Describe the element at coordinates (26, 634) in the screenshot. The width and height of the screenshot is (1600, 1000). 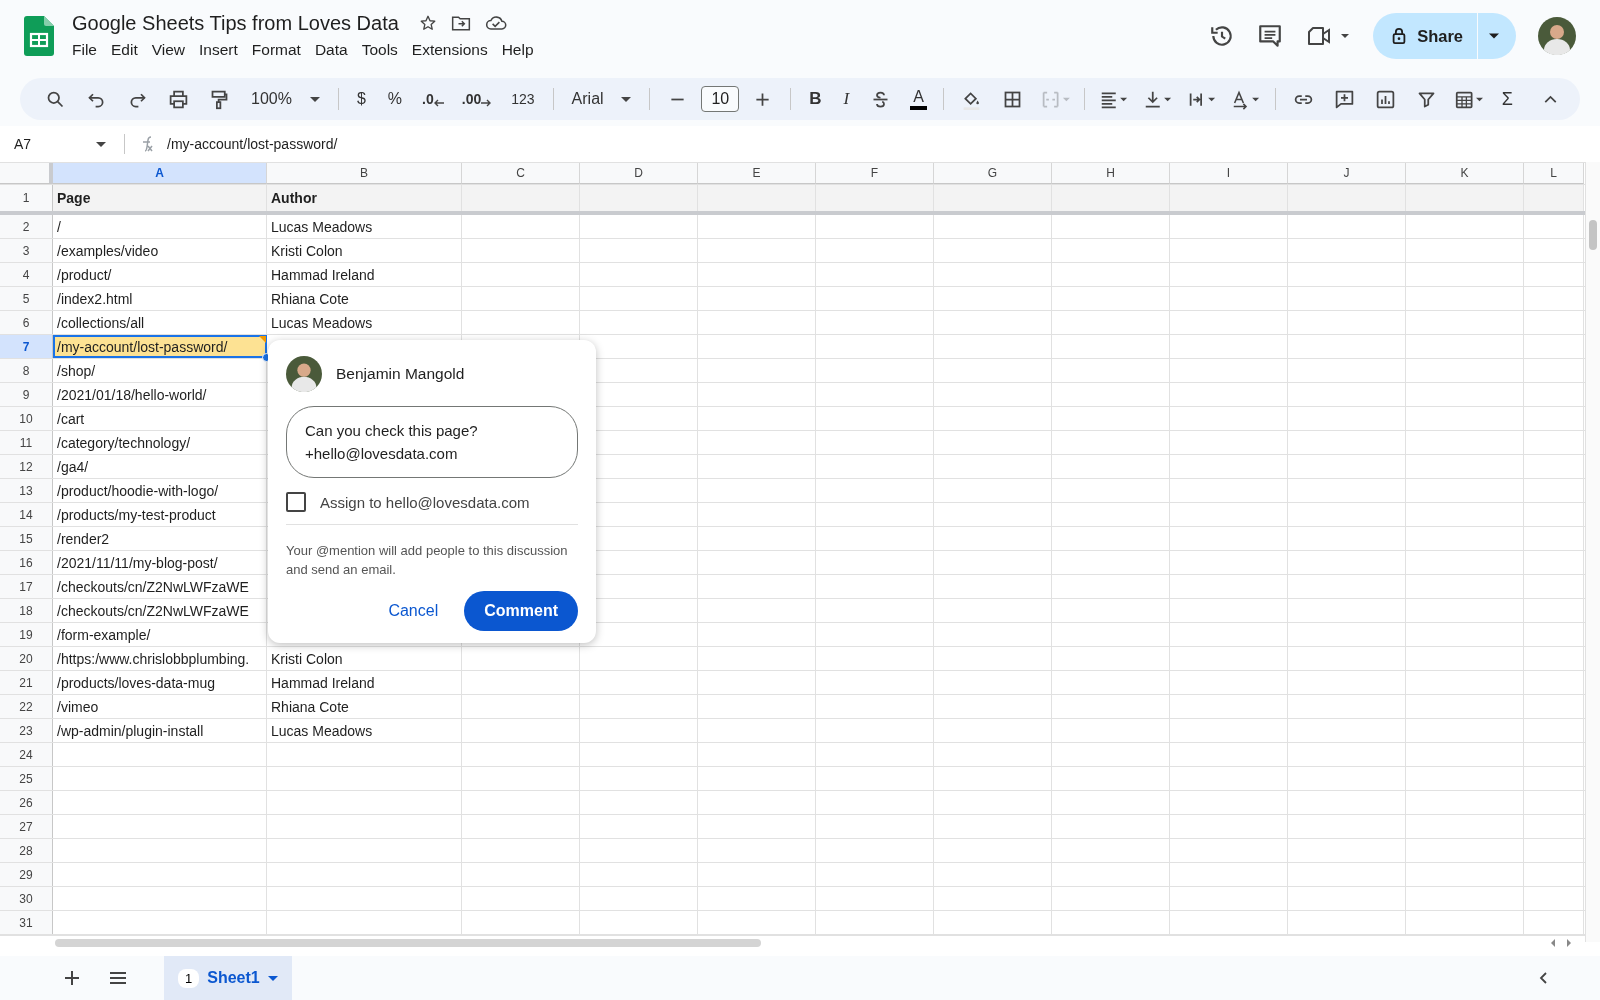
I see `row-header: 19` at that location.